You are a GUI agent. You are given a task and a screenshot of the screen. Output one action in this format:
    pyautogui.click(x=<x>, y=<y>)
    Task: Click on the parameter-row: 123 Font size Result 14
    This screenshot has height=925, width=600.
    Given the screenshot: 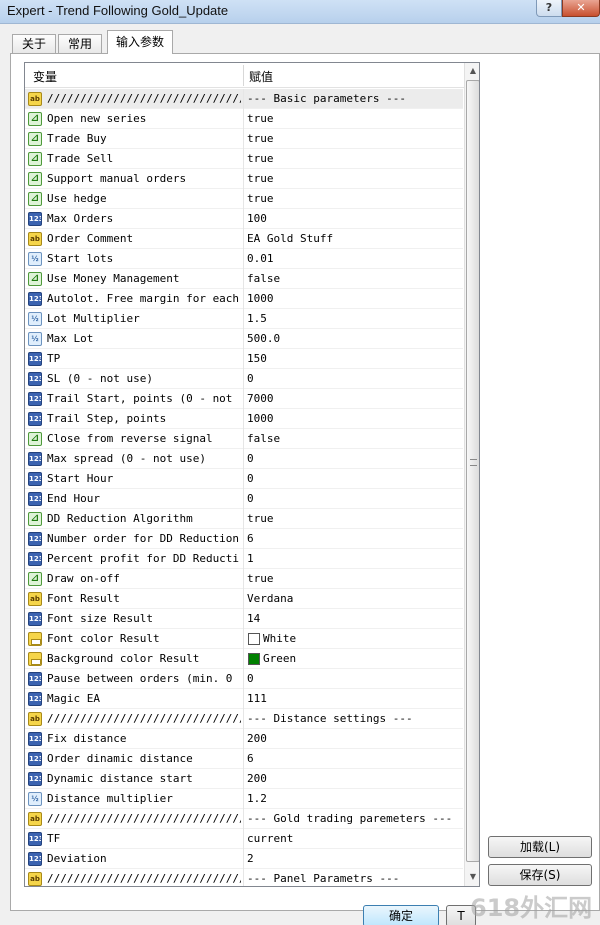 What is the action you would take?
    pyautogui.click(x=244, y=619)
    